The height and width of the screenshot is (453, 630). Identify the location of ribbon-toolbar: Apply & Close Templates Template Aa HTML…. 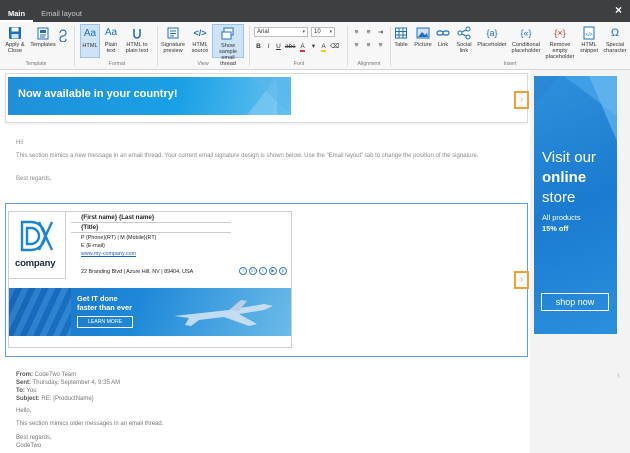
(315, 46).